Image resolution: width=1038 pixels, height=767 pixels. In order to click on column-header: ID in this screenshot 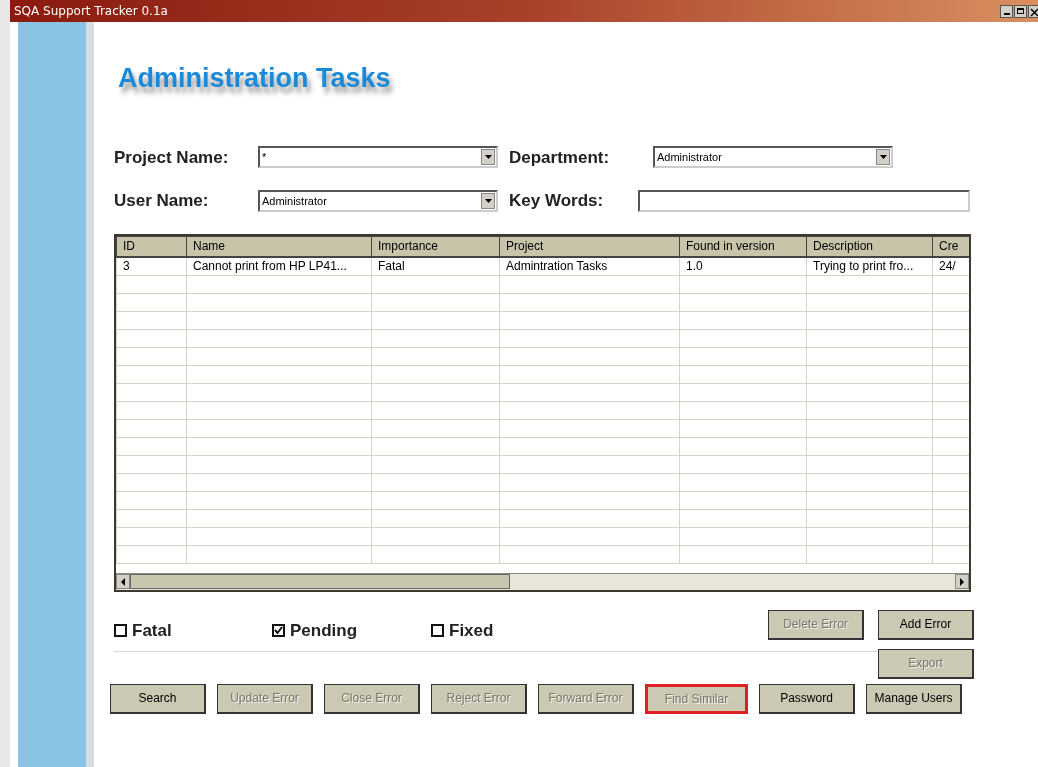, I will do `click(151, 246)`.